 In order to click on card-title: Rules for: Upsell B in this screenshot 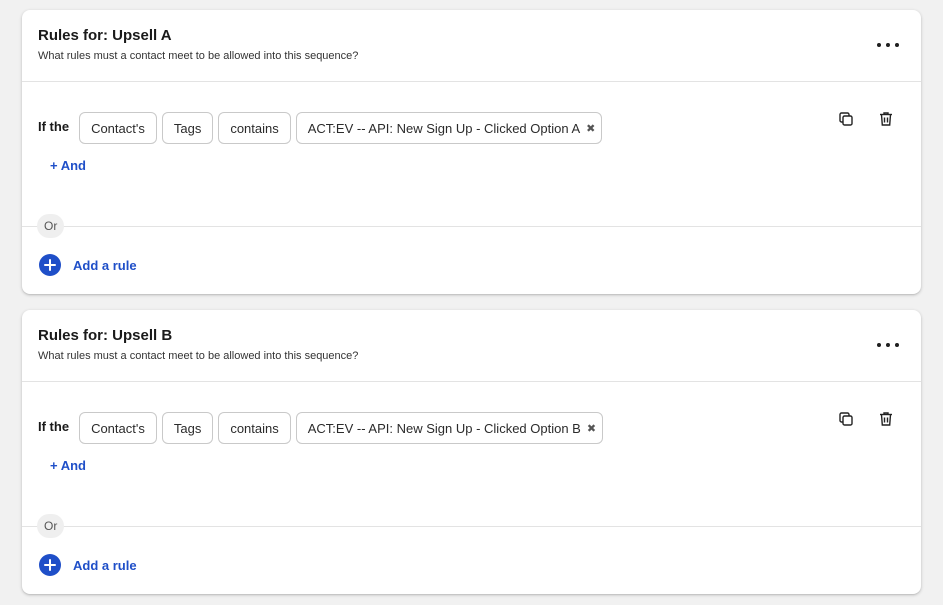, I will do `click(105, 335)`.